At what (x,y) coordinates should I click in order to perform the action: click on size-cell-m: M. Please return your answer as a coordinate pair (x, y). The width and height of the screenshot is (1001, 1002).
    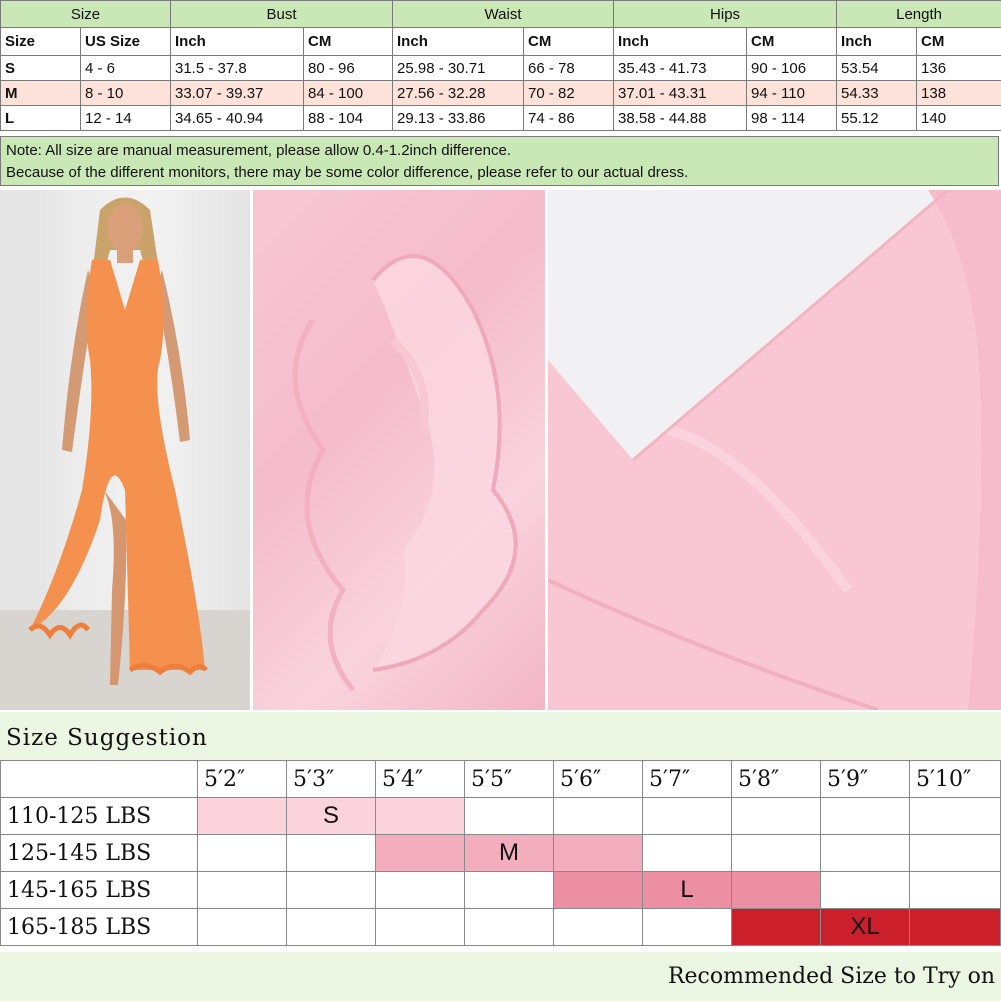
    Looking at the image, I should click on (509, 853).